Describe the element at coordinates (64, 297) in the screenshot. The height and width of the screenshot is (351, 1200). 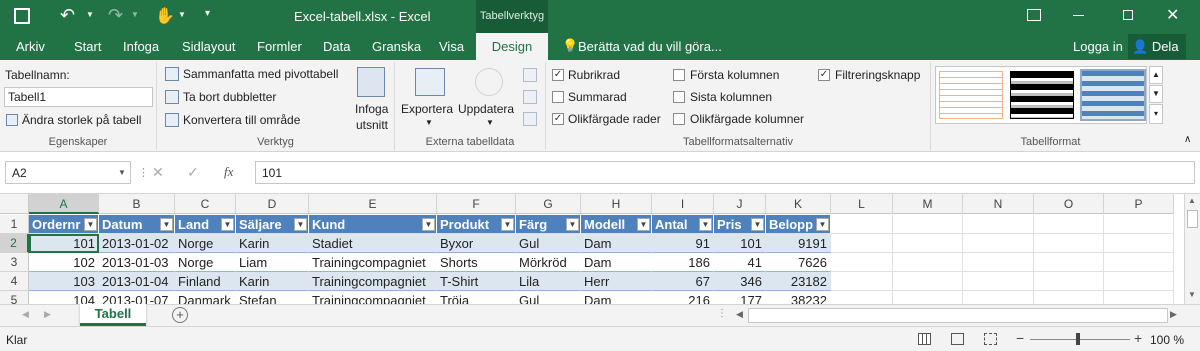
I see `table-cell: 104` at that location.